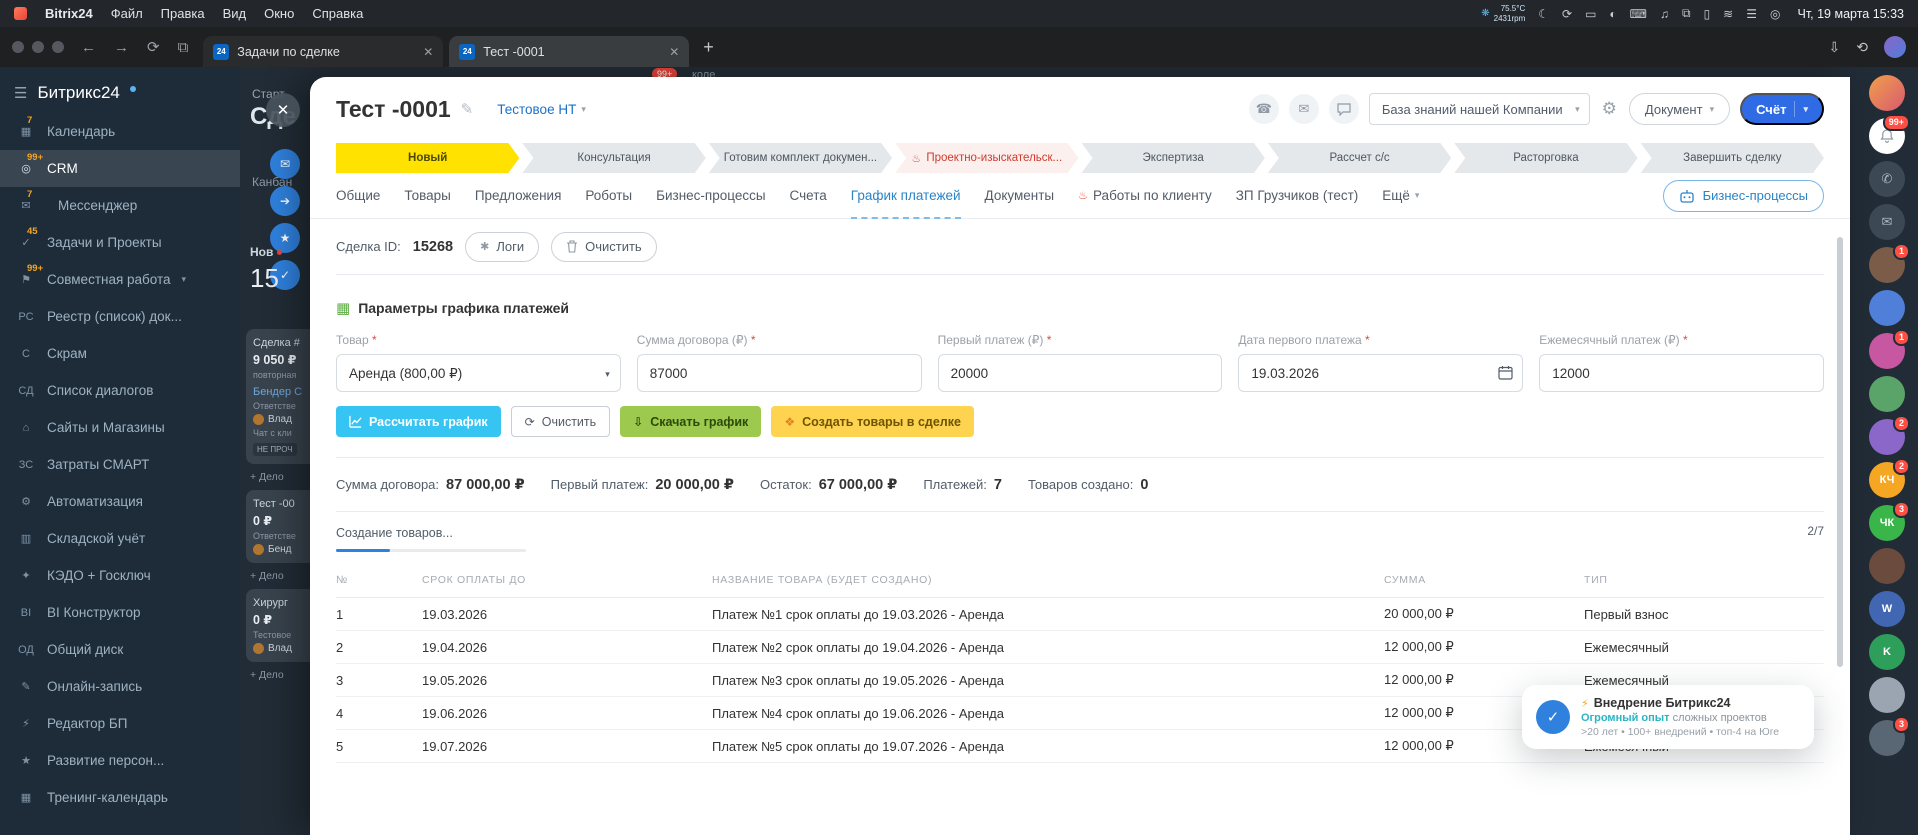 The image size is (1918, 835). Describe the element at coordinates (779, 373) in the screenshot. I see `contract-sum-input` at that location.